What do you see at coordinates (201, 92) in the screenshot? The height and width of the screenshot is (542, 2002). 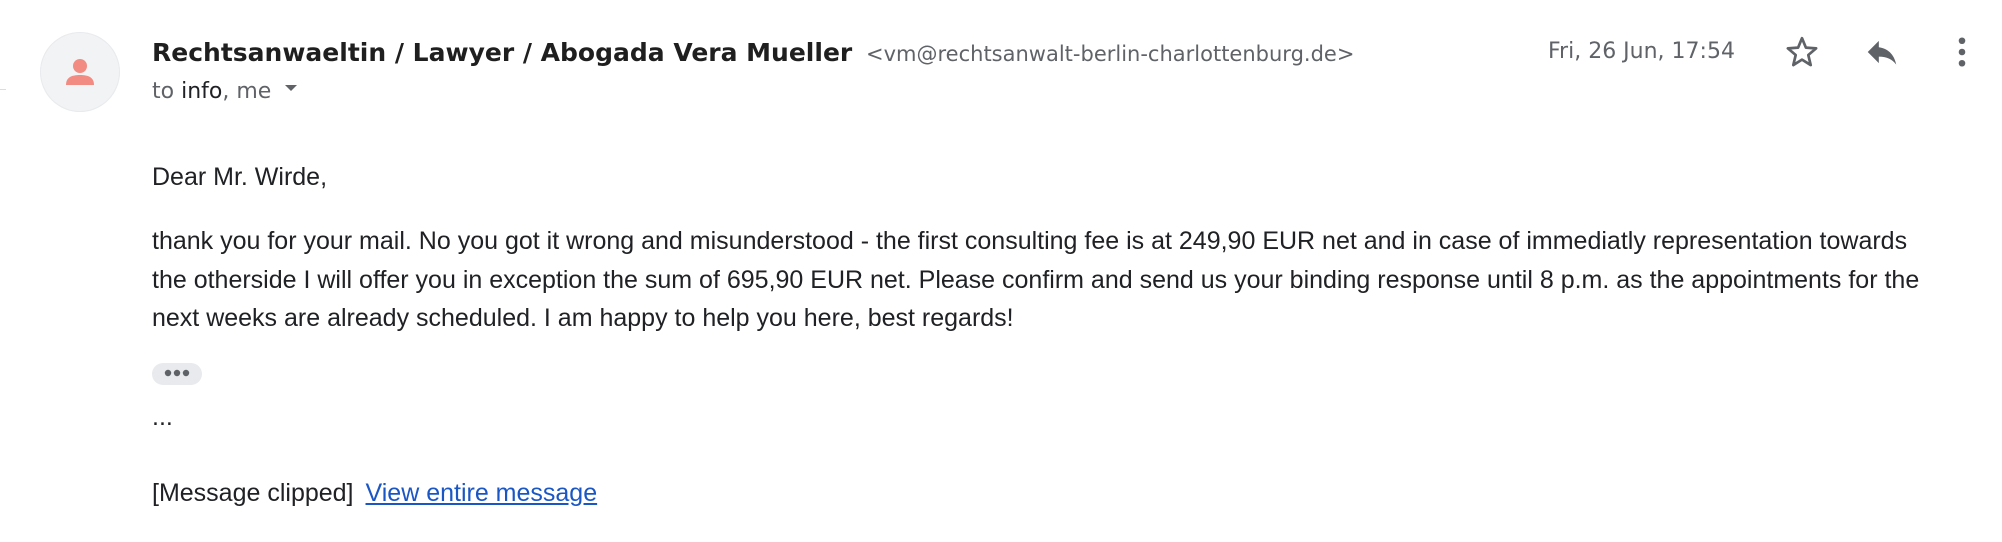 I see `recipient-info: info` at bounding box center [201, 92].